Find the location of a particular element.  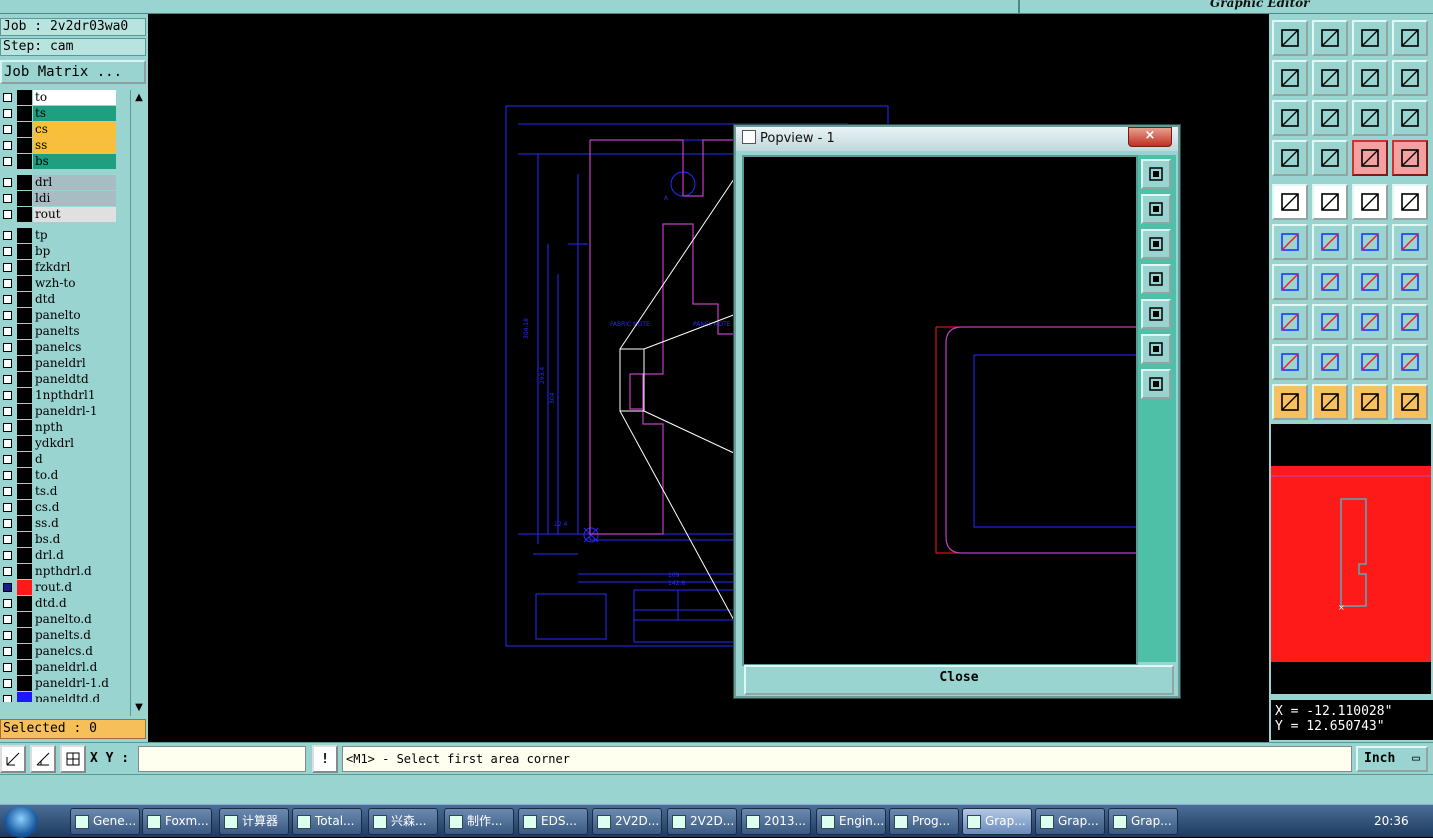

layer-name: rout is located at coordinates (74, 214).